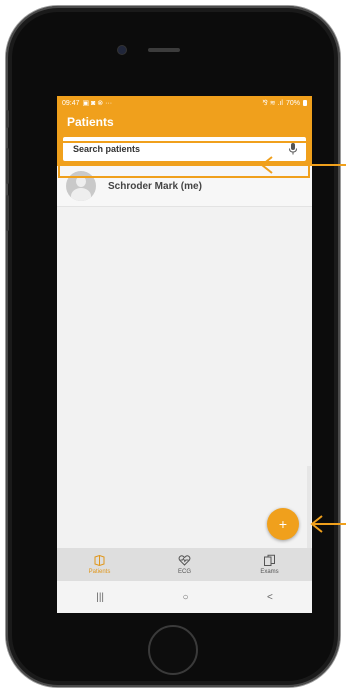 The height and width of the screenshot is (693, 346). I want to click on tab-ecg-label: ECG, so click(184, 572).